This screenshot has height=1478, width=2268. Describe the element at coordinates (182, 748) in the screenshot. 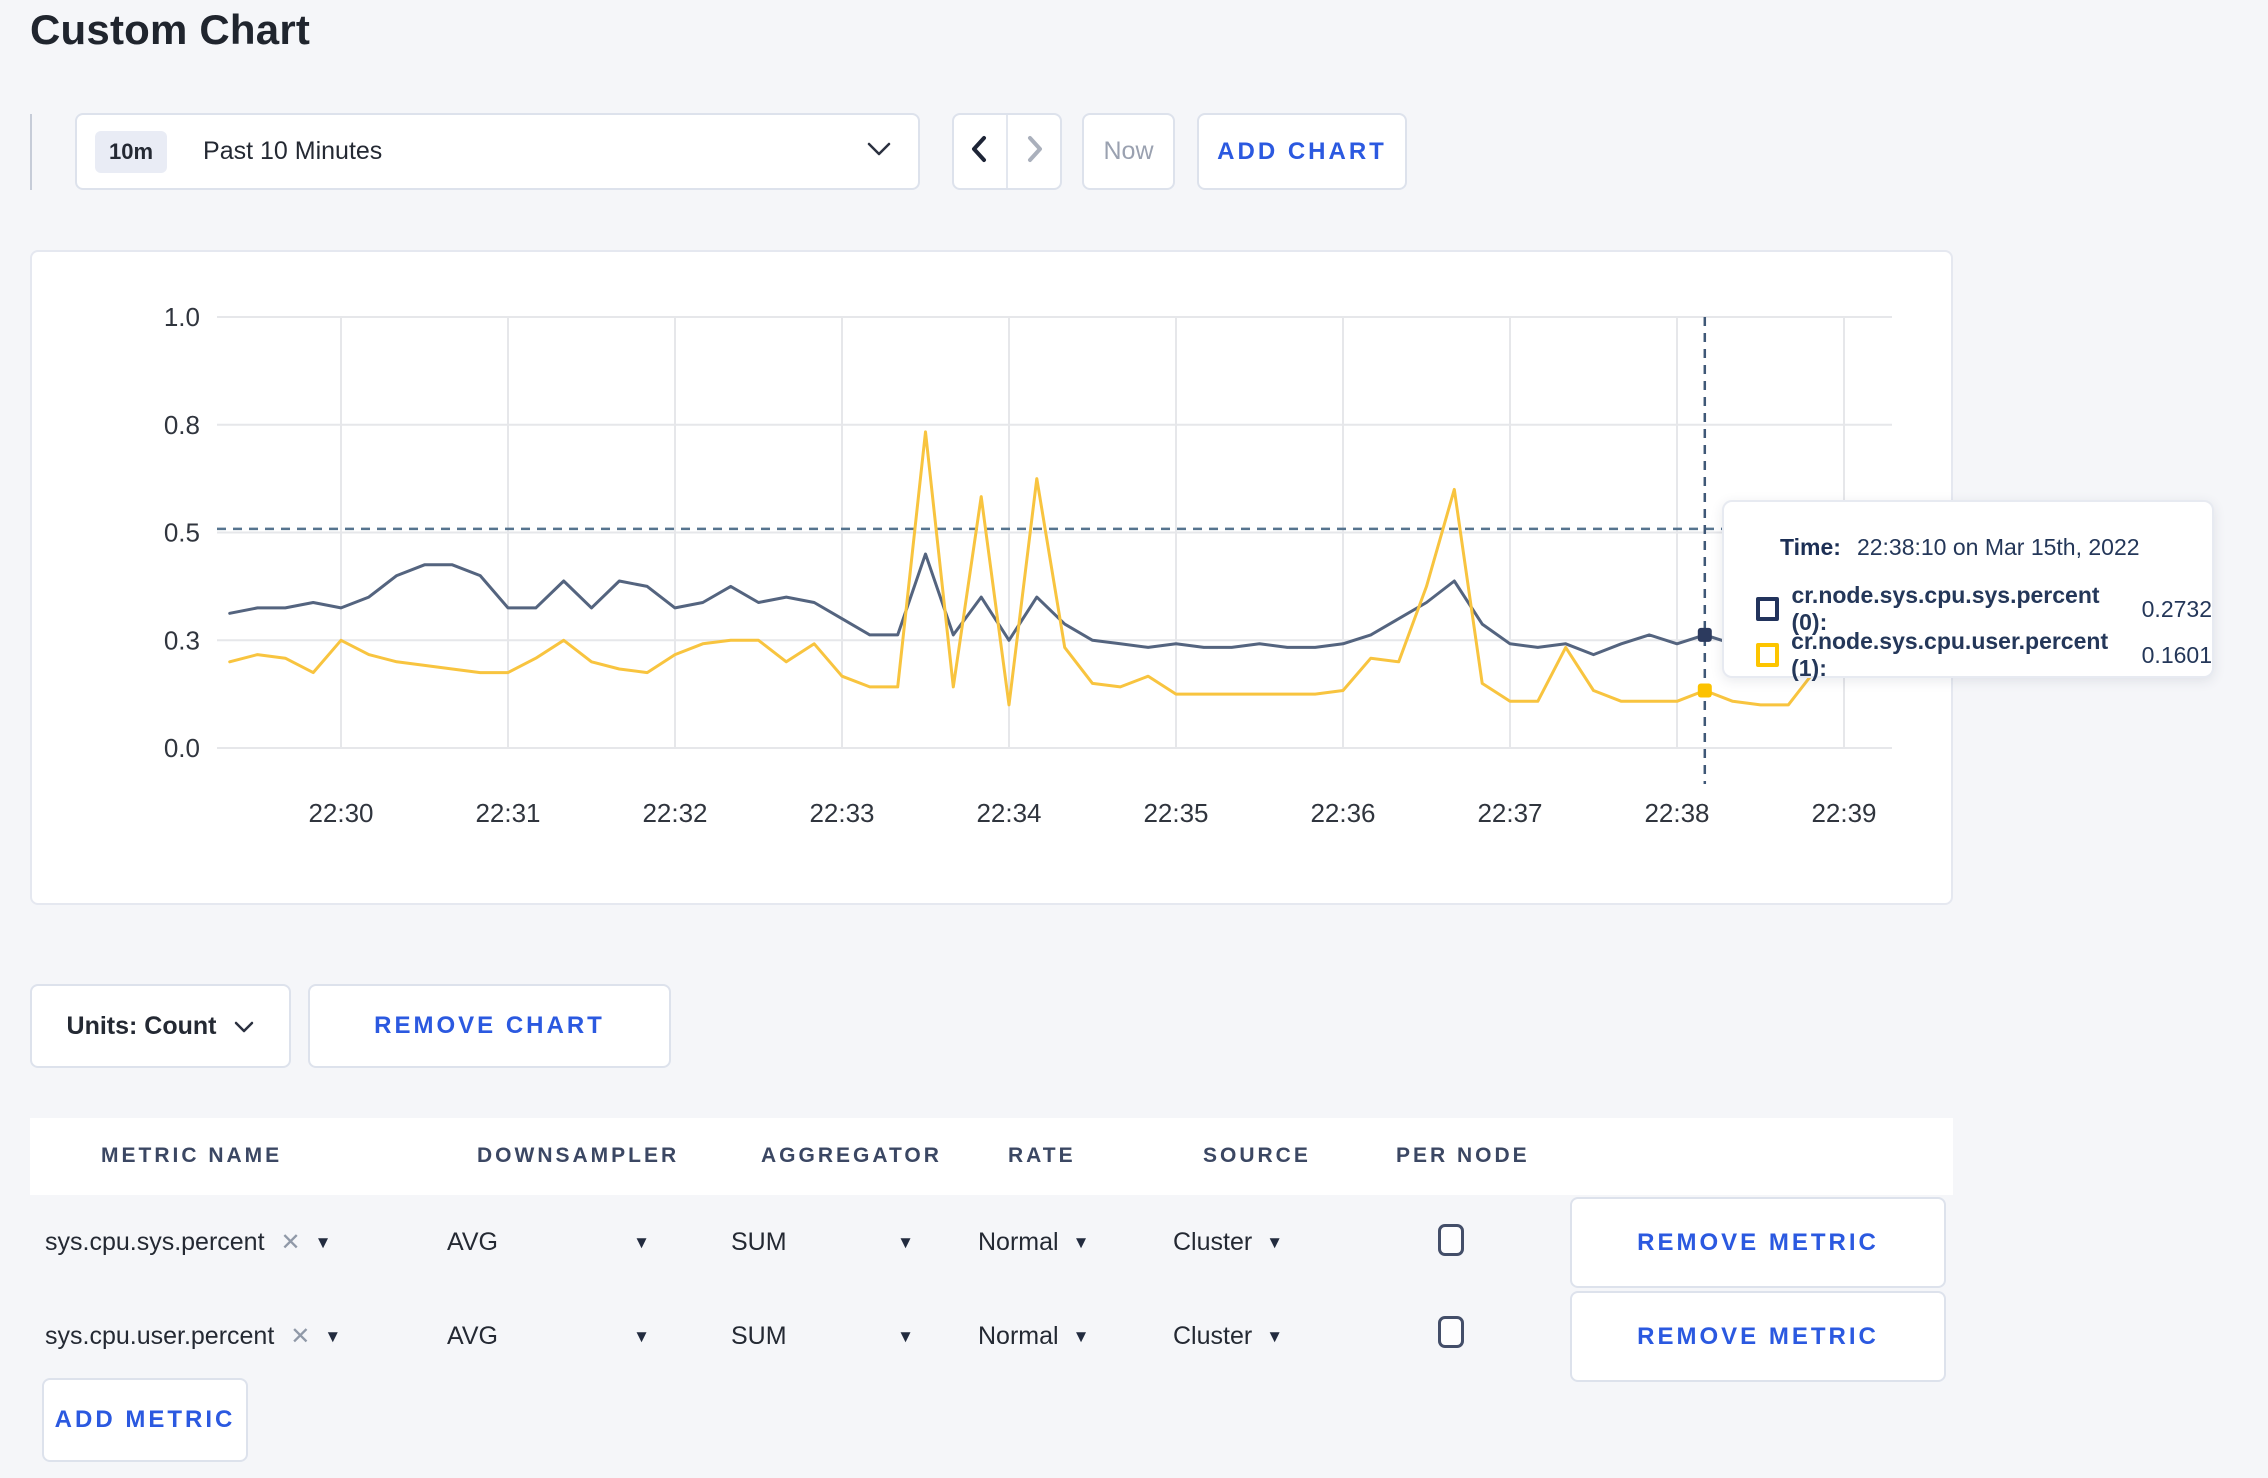

I see `svg-text: 0.0` at that location.